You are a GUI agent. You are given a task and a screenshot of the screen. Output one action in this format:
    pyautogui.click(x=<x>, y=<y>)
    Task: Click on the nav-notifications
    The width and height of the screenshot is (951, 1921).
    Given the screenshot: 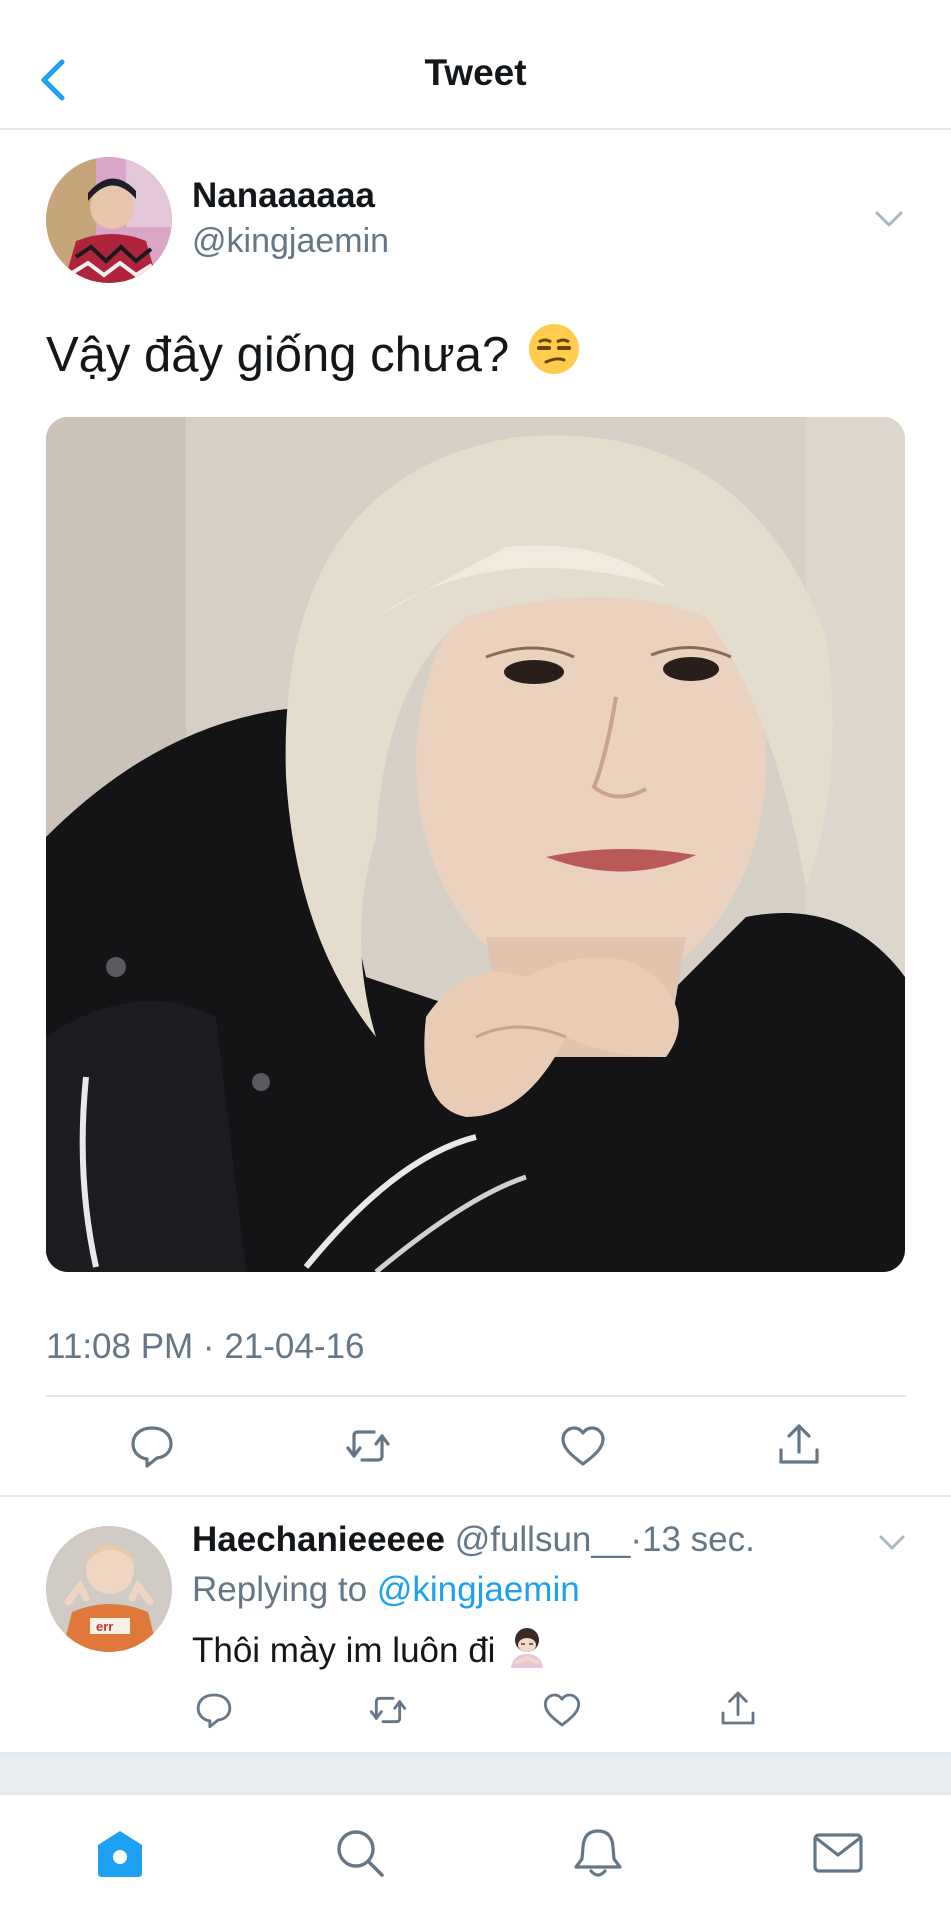 What is the action you would take?
    pyautogui.click(x=598, y=1853)
    